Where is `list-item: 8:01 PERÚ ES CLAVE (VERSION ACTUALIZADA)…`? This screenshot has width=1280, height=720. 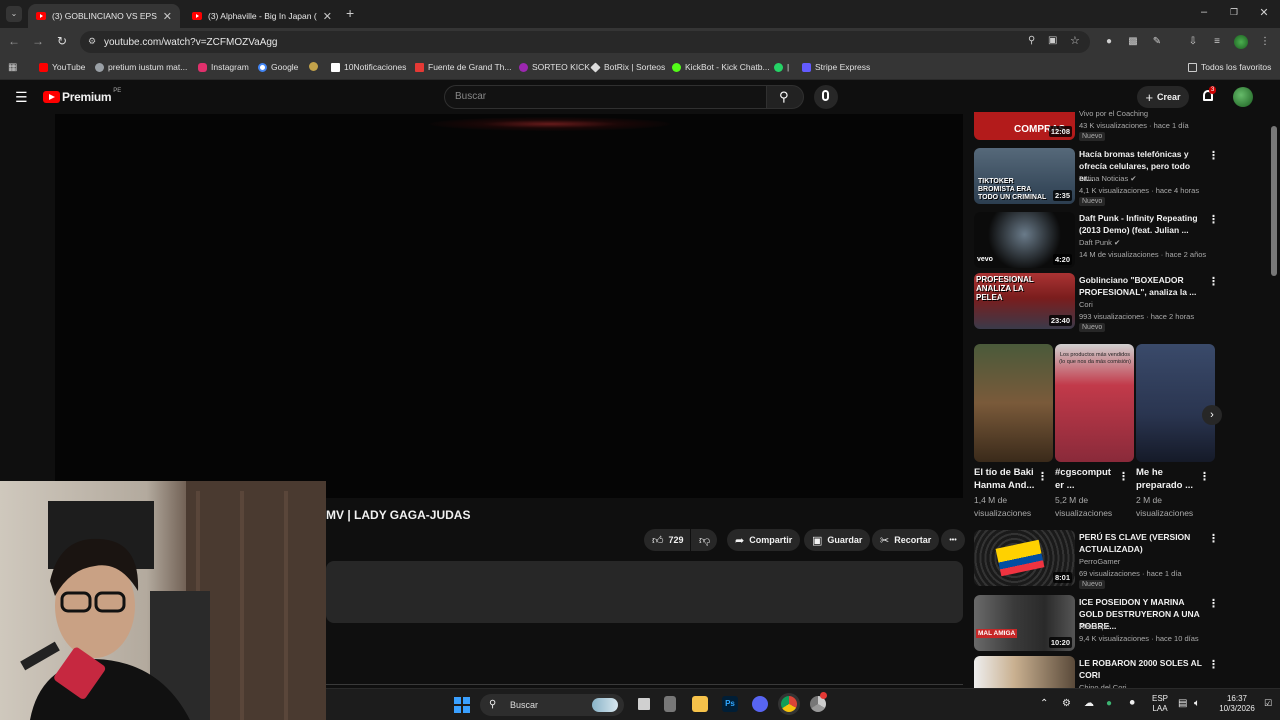 list-item: 8:01 PERÚ ES CLAVE (VERSION ACTUALIZADA)… is located at coordinates (1096, 559).